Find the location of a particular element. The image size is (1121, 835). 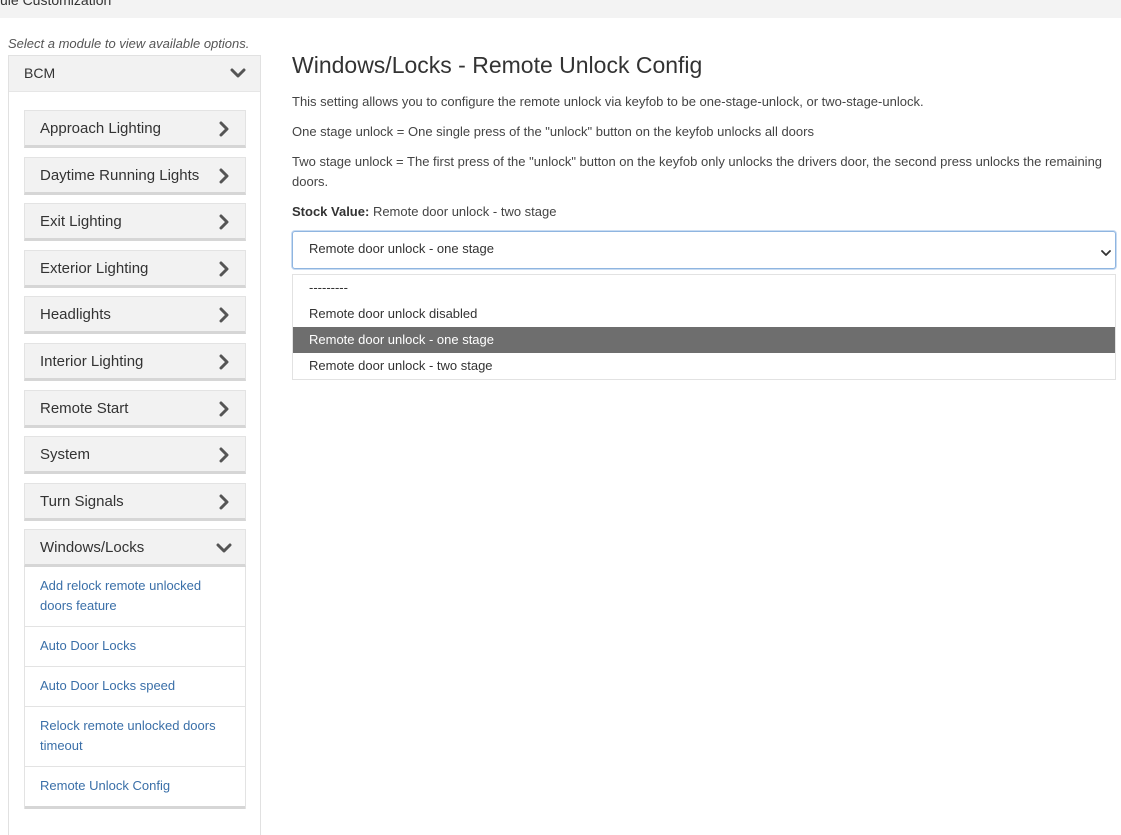

option-link-auto-door-locks-speed: Auto Door Locks speed is located at coordinates (135, 687).